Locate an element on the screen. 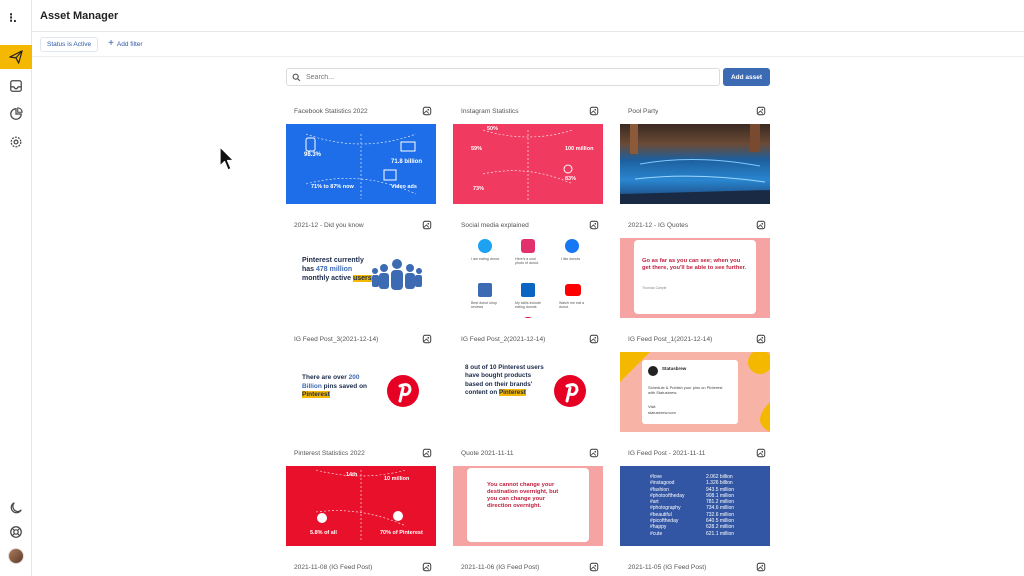 Image resolution: width=1024 pixels, height=576 pixels. asset-card: Pool Party is located at coordinates (695, 153).